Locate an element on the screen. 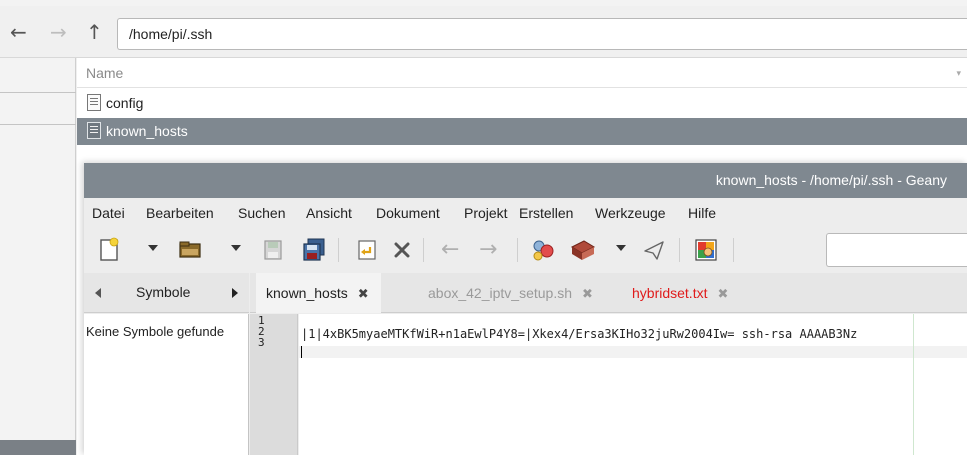 This screenshot has height=455, width=967. sidebar-scroll-right-icon is located at coordinates (235, 293).